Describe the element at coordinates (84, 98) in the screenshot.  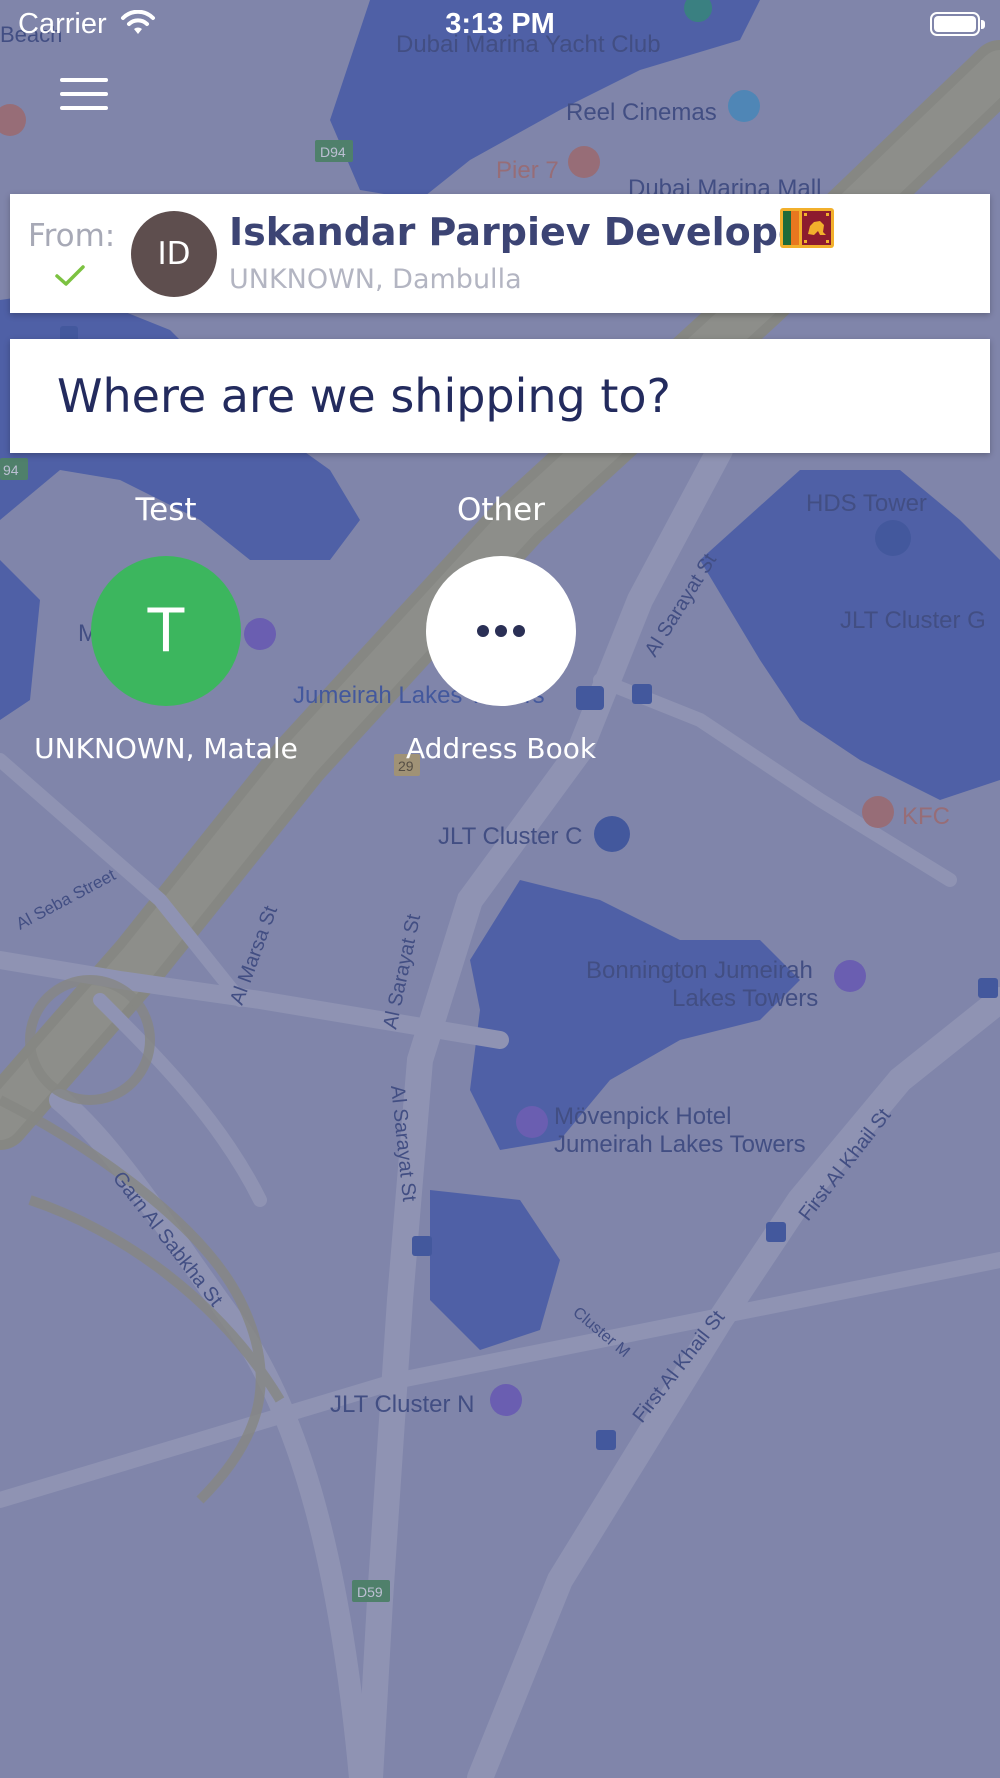
I see `menu-icon` at that location.